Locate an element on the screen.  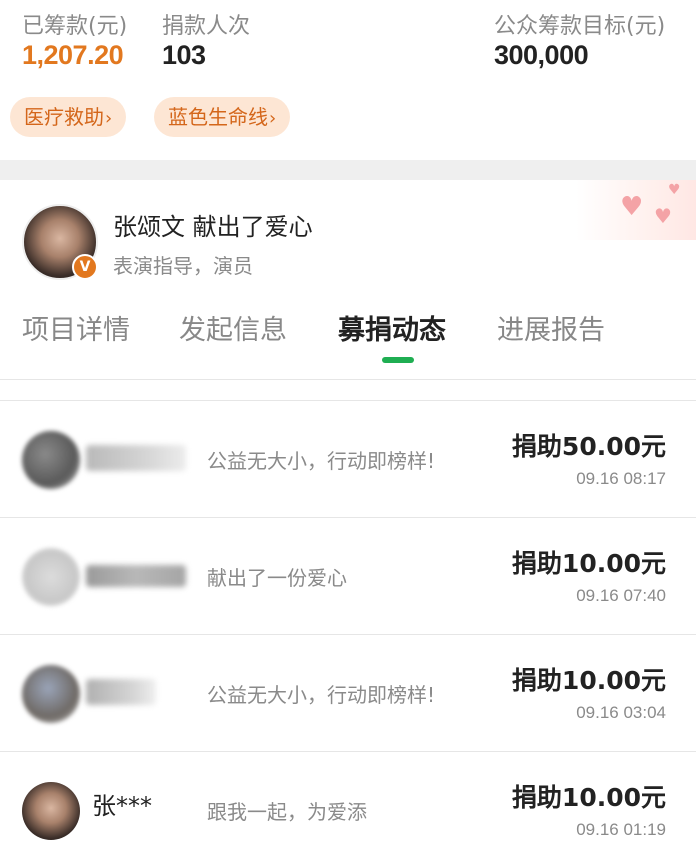
list-item: 献出了一份爱心 捐助10.00元 09.16 07:40 is located at coordinates (348, 575).